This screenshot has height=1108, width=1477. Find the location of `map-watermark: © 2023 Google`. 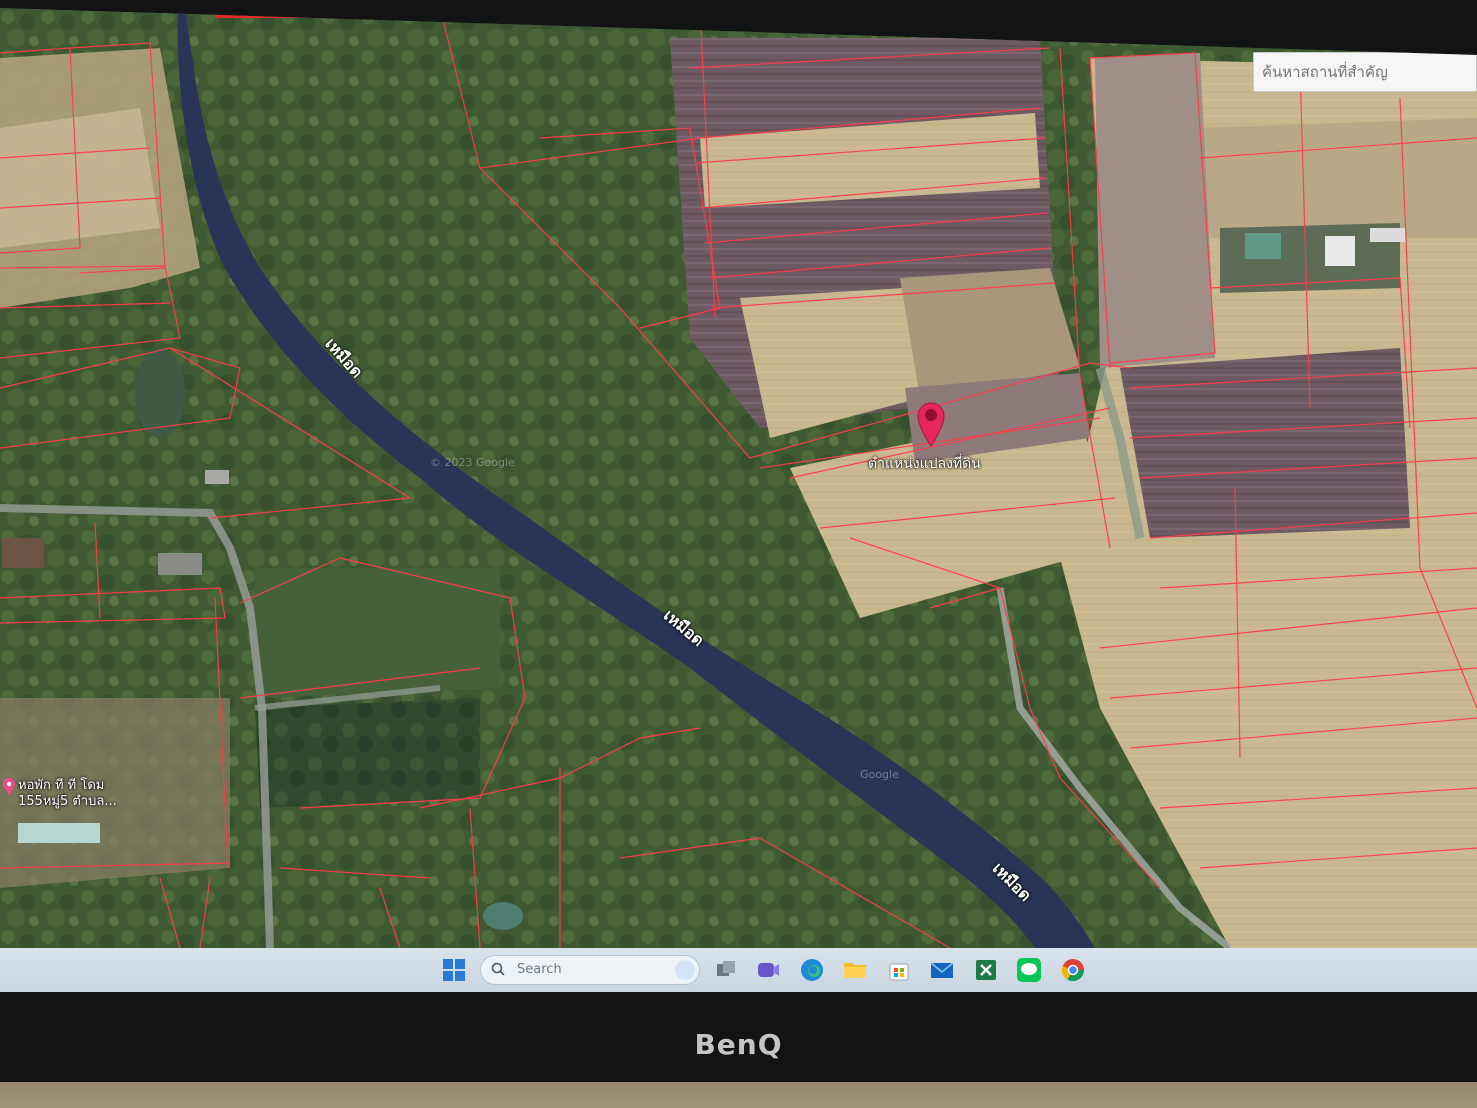

map-watermark: © 2023 Google is located at coordinates (472, 462).